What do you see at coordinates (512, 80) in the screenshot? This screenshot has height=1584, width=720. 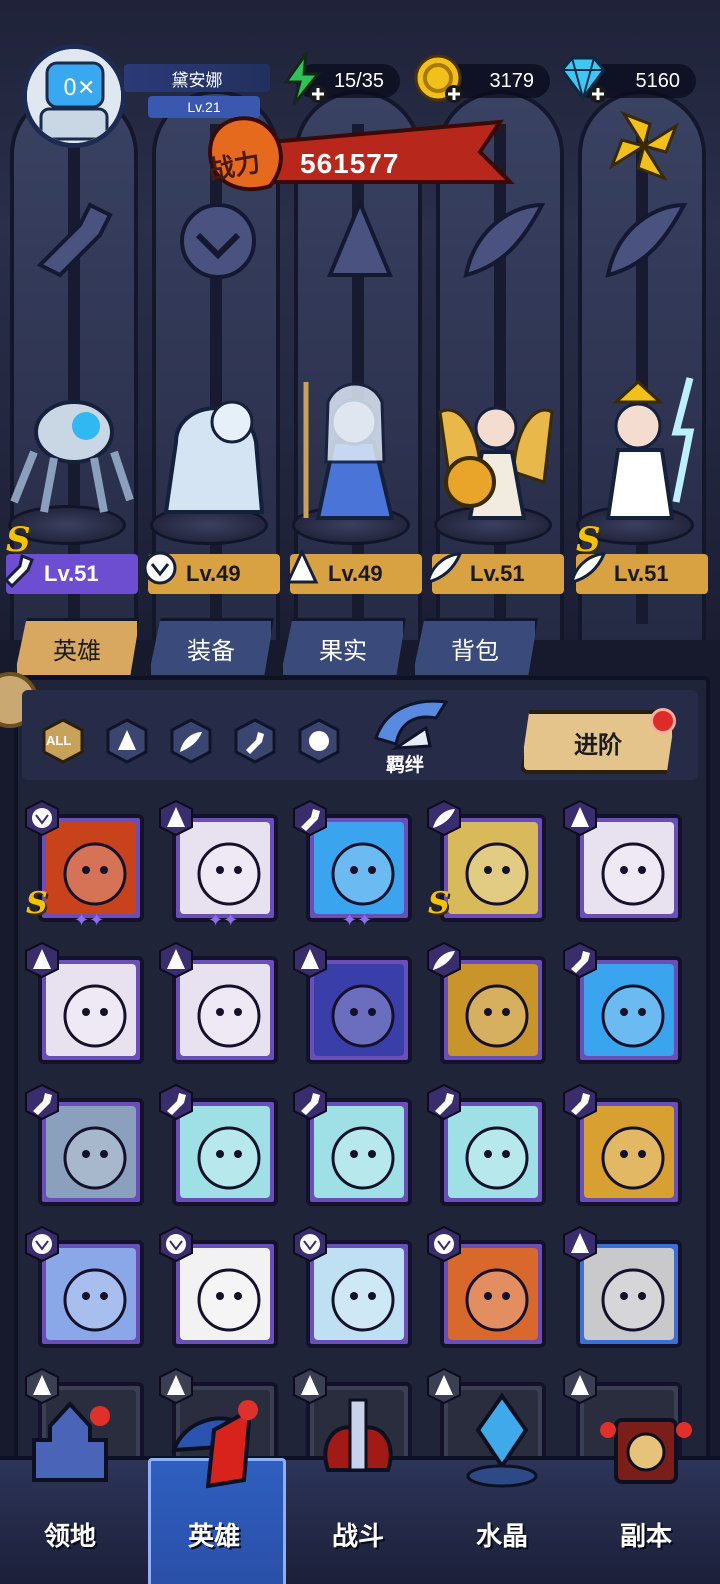 I see `gold-value: 3179` at bounding box center [512, 80].